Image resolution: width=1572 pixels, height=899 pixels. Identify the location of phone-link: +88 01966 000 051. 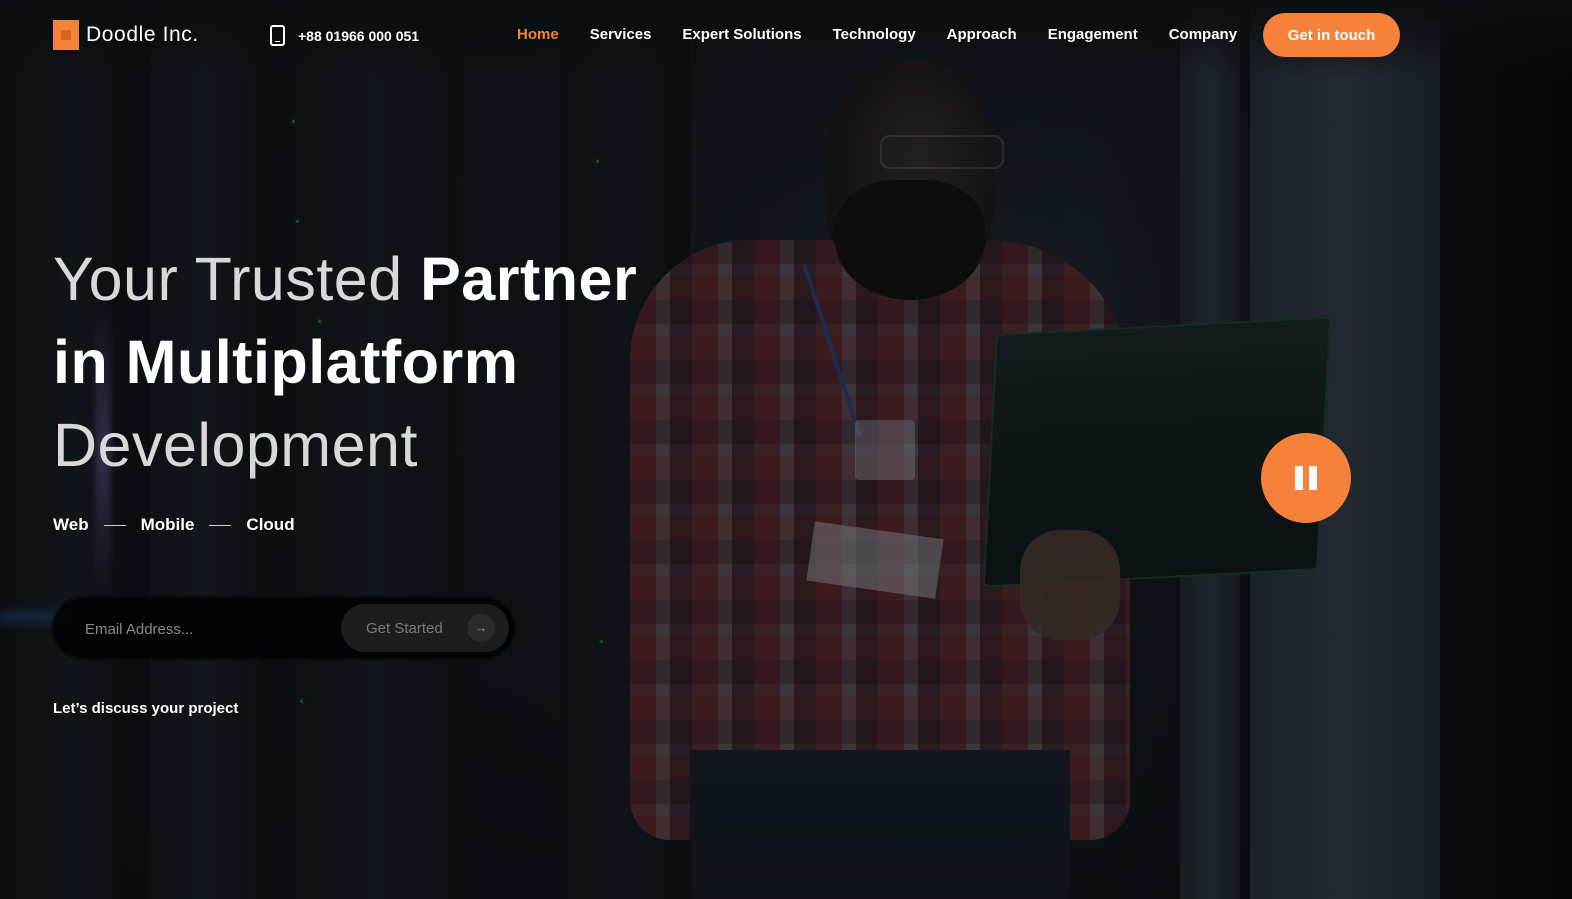
(344, 35).